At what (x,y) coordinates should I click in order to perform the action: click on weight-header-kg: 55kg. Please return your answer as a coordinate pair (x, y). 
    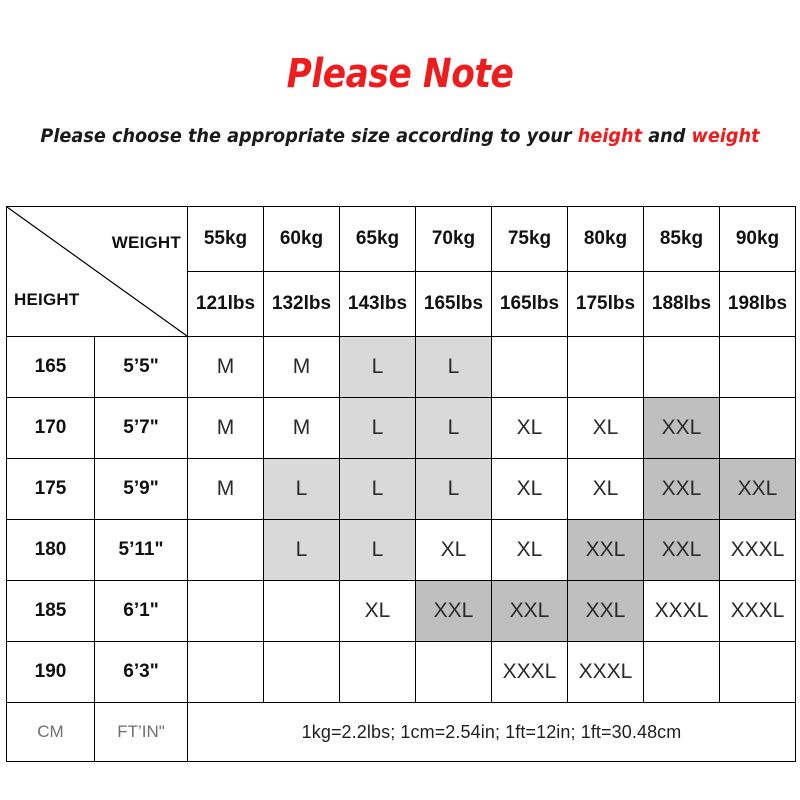
    Looking at the image, I should click on (225, 239).